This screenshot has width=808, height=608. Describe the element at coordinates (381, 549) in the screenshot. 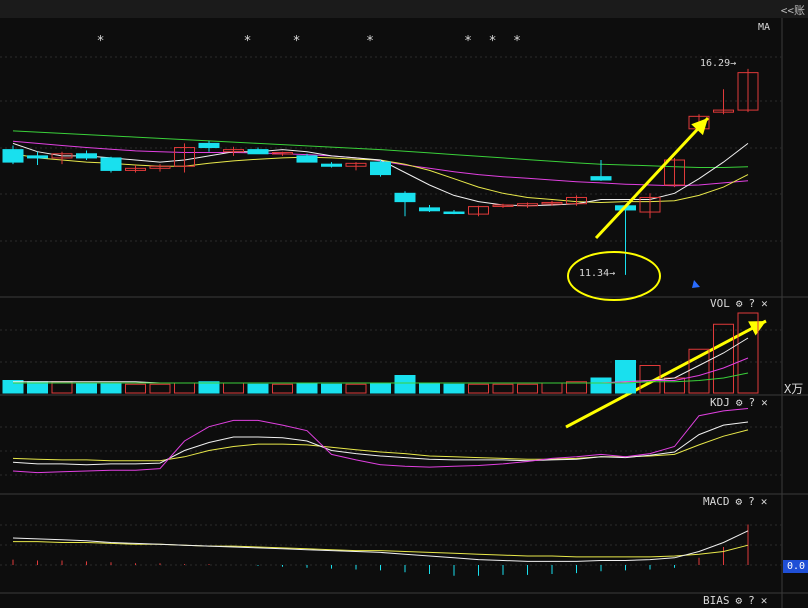

I see `macd-dea-line` at that location.